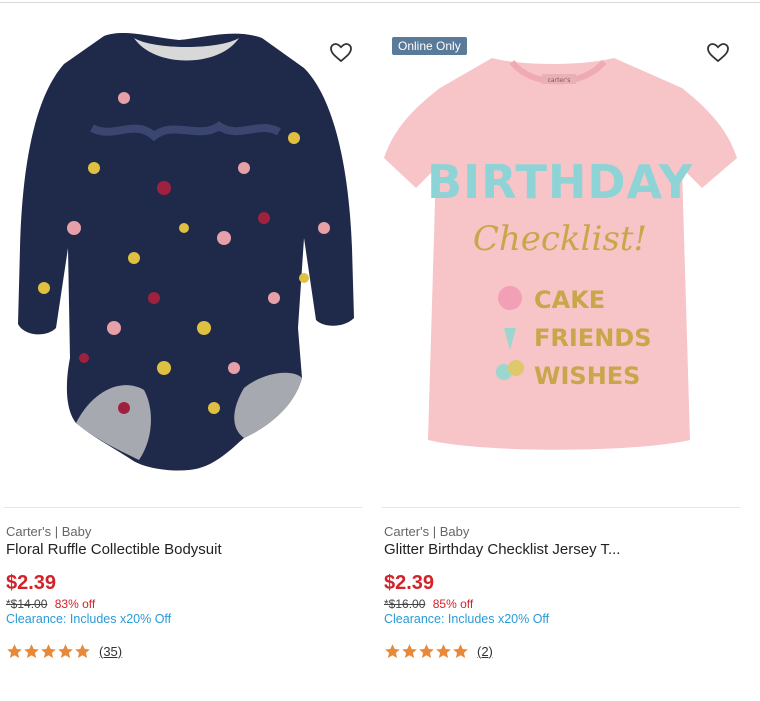 The image size is (760, 701). What do you see at coordinates (587, 376) in the screenshot?
I see `shirt-item-wishes: WISHES` at bounding box center [587, 376].